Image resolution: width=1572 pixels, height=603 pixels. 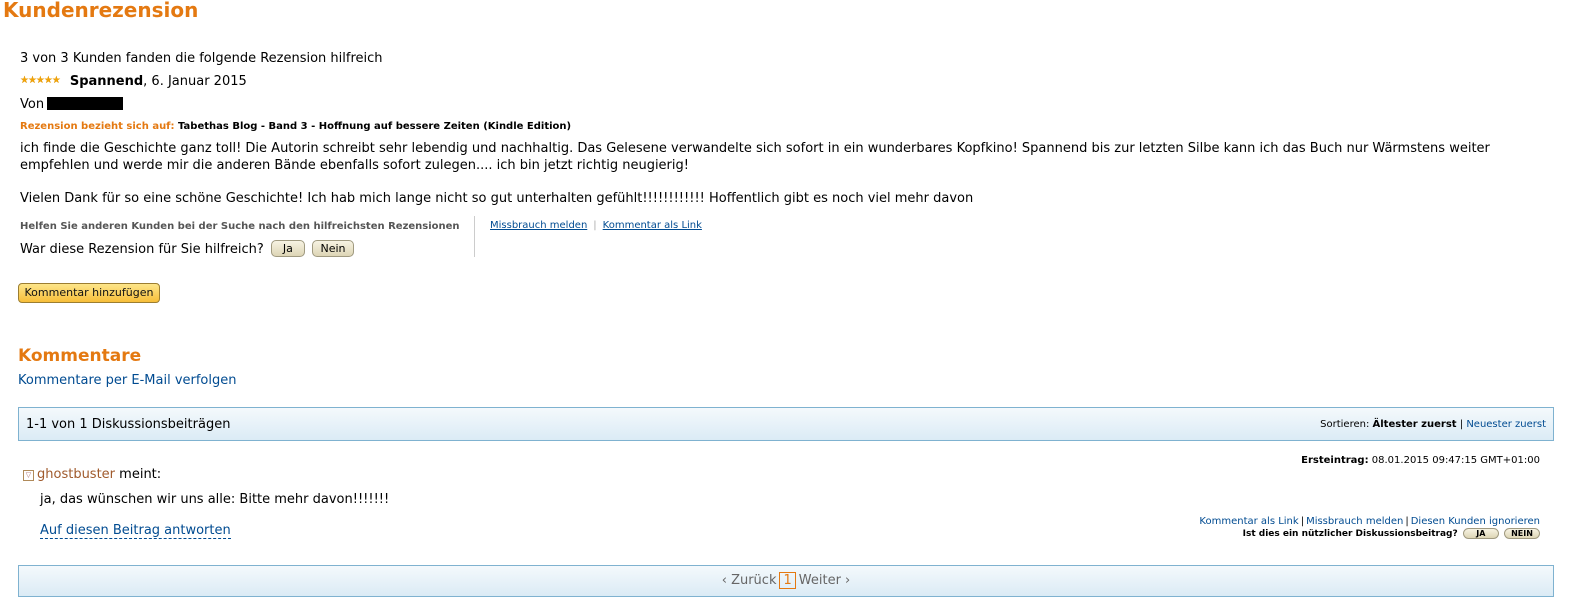 What do you see at coordinates (127, 380) in the screenshot?
I see `follow-comments-email-link: Kommentare per E-Mail verfolgen` at bounding box center [127, 380].